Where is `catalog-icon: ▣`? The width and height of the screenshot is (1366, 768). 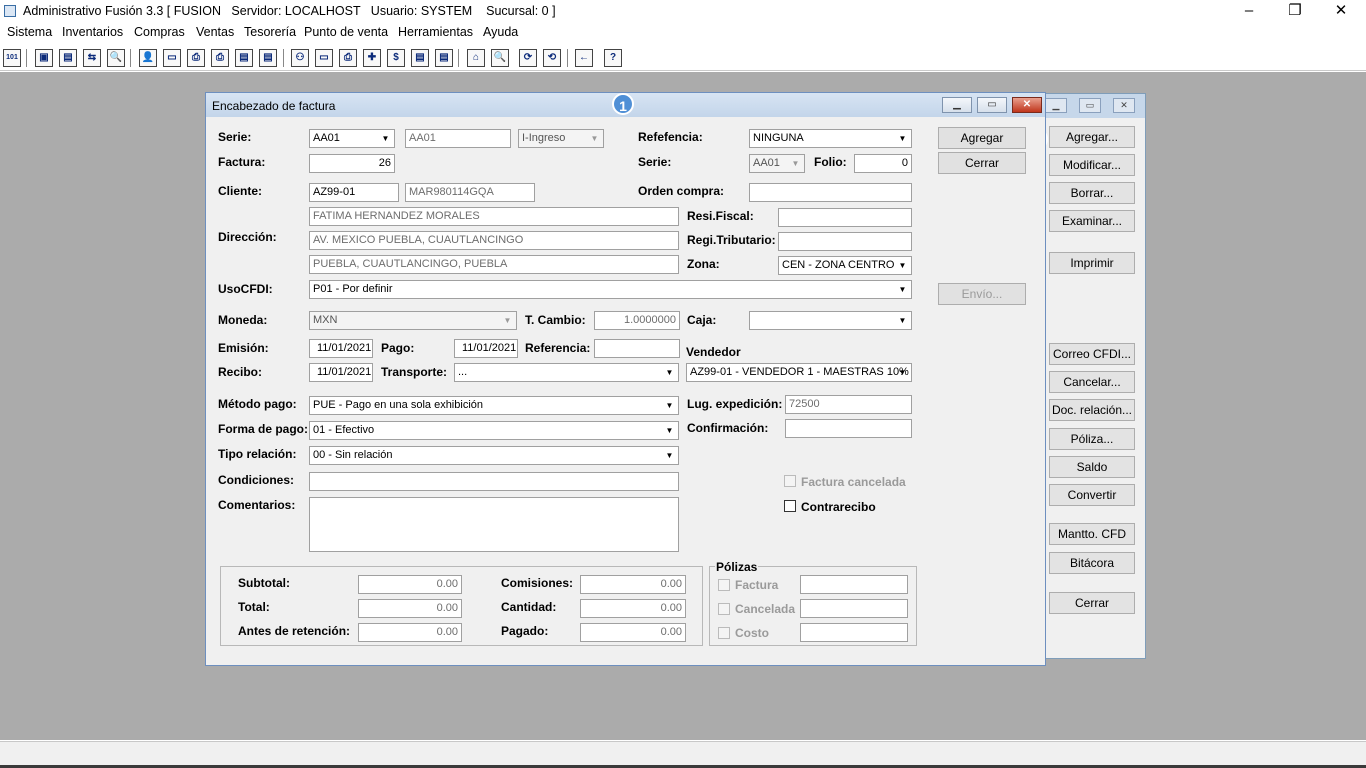
catalog-icon: ▣ is located at coordinates (44, 58).